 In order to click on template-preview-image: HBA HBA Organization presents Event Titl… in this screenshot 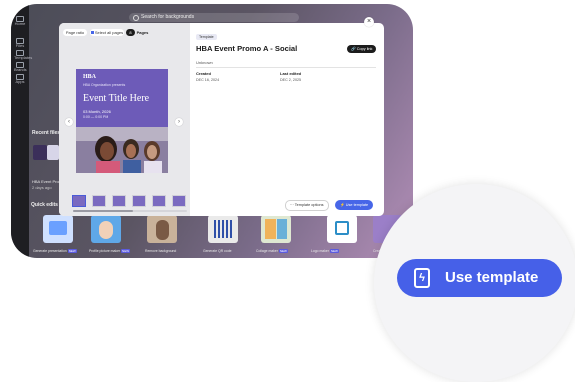, I will do `click(122, 121)`.